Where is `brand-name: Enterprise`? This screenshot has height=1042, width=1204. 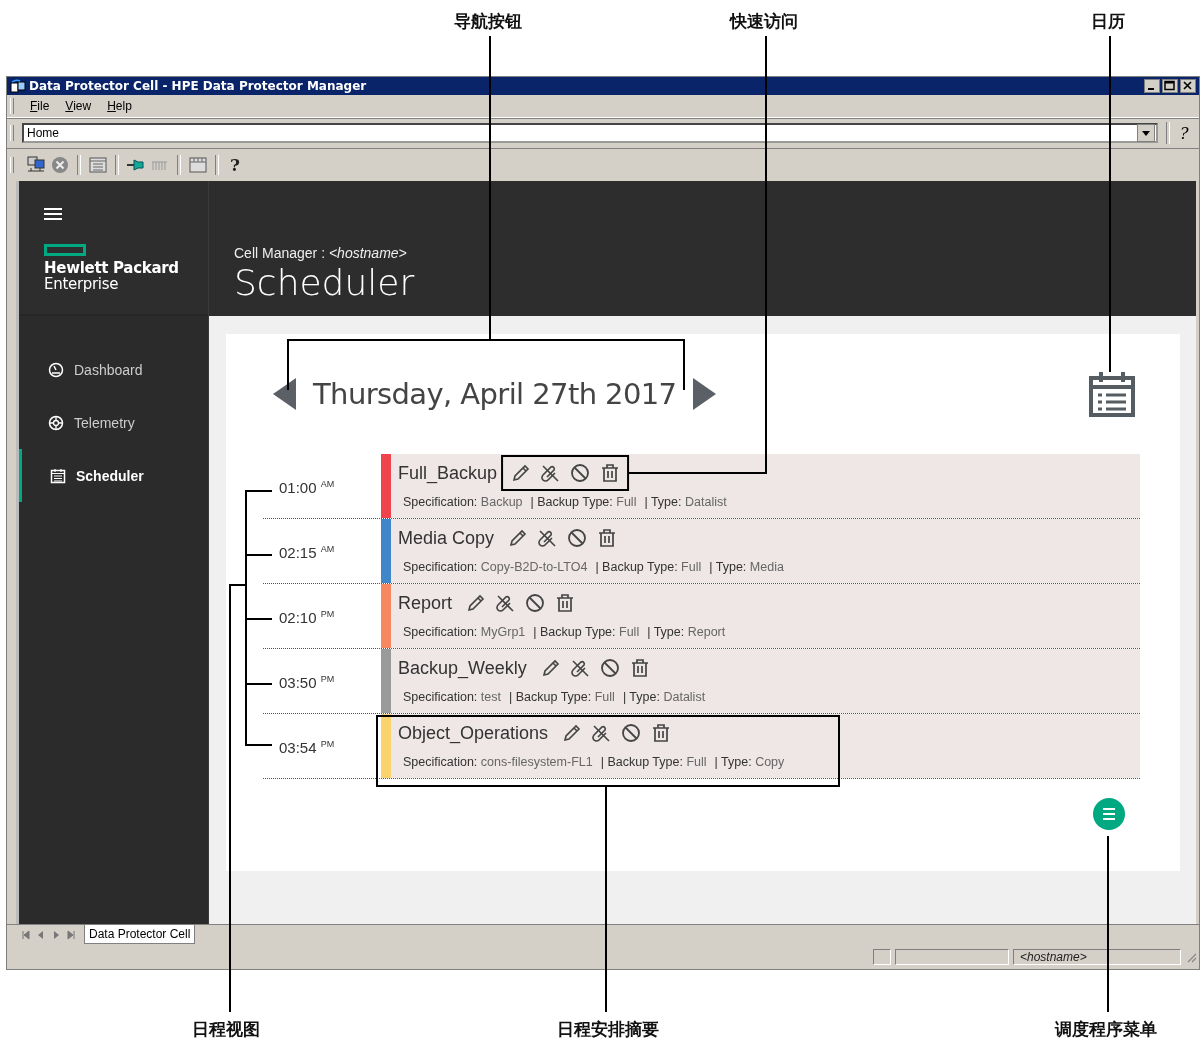
brand-name: Enterprise is located at coordinates (82, 284).